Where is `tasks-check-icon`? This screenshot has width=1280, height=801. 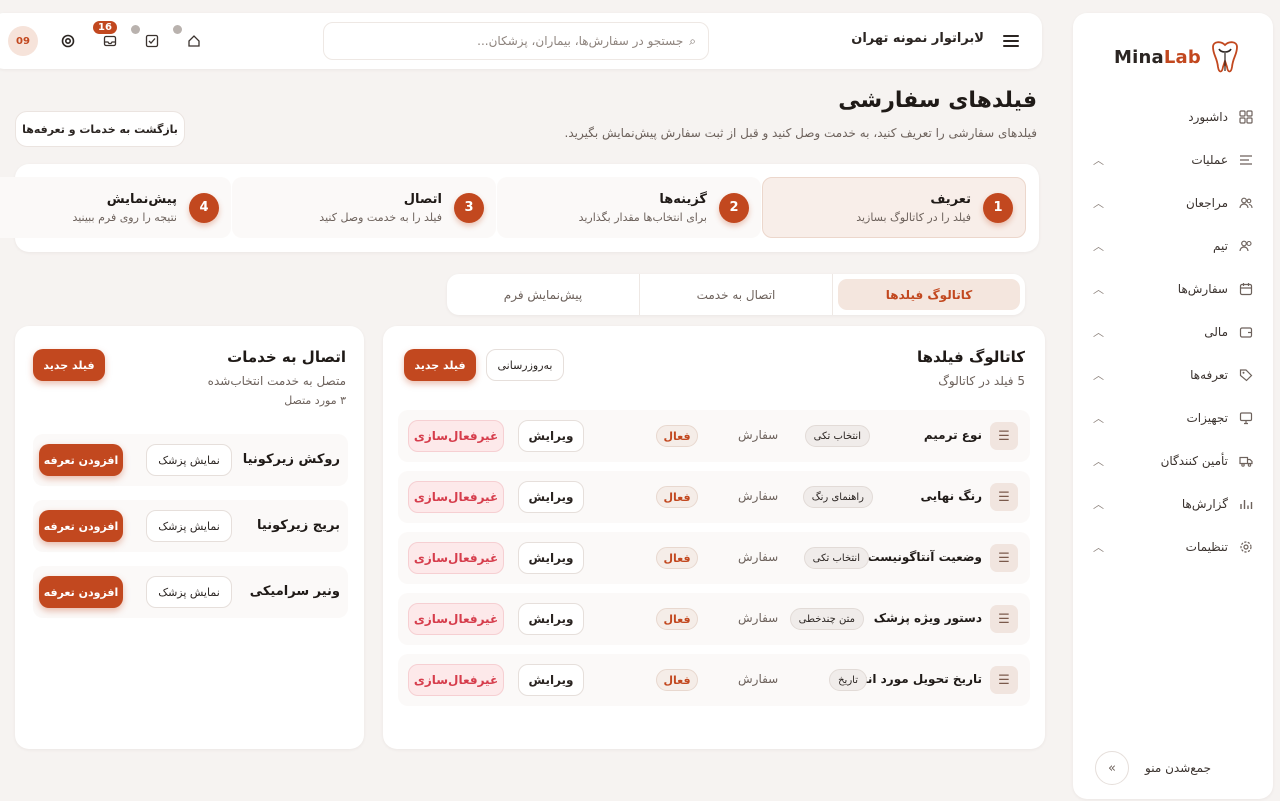
tasks-check-icon is located at coordinates (152, 41).